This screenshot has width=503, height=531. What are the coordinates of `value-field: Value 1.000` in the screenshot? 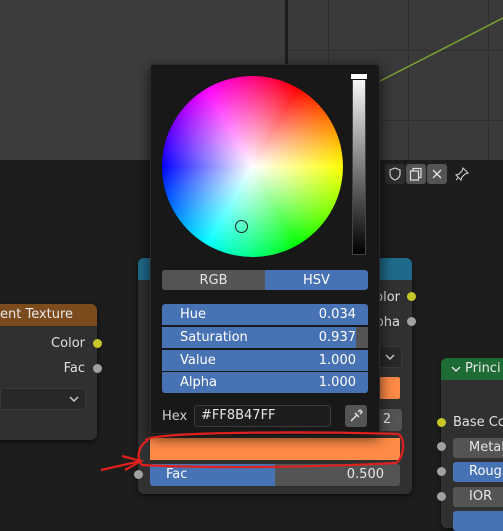 It's located at (265, 360).